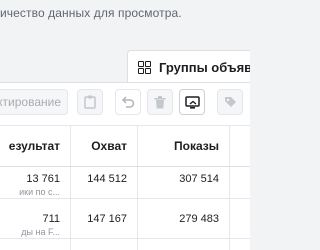 The width and height of the screenshot is (320, 250). Describe the element at coordinates (199, 219) in the screenshot. I see `cell-impressions: 279 483` at that location.